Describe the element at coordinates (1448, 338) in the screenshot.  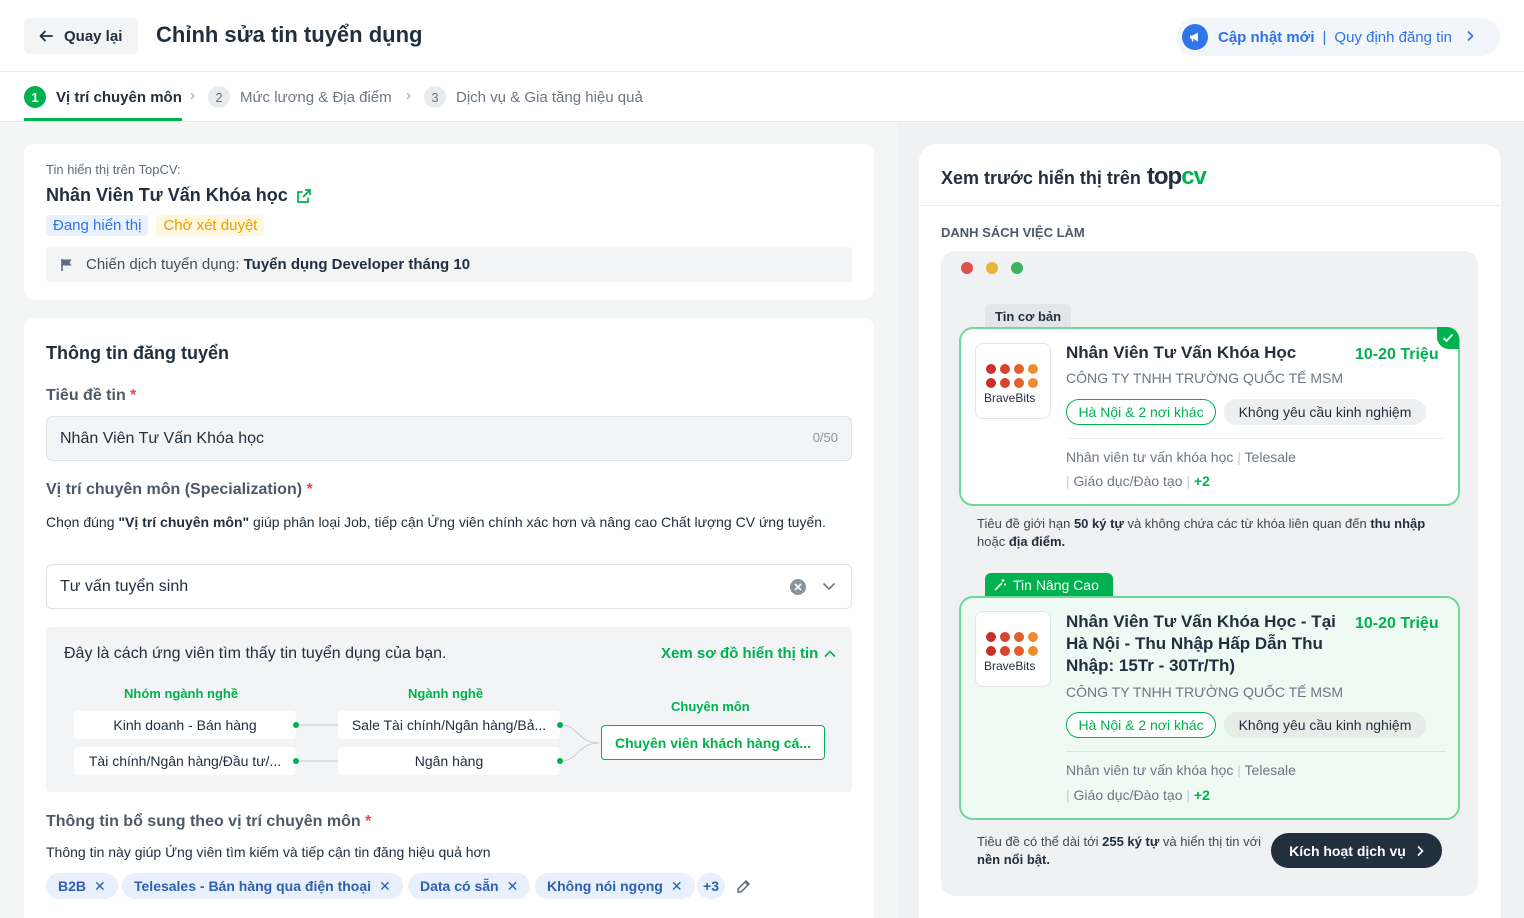
I see `check-icon` at that location.